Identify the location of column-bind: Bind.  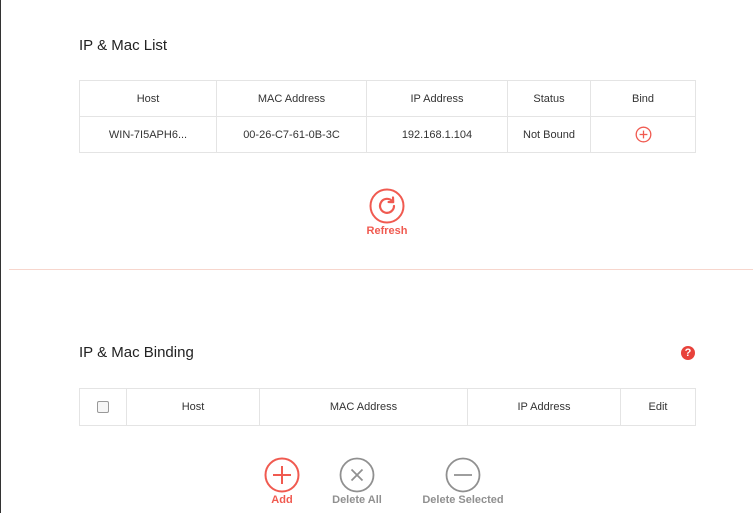
(643, 98).